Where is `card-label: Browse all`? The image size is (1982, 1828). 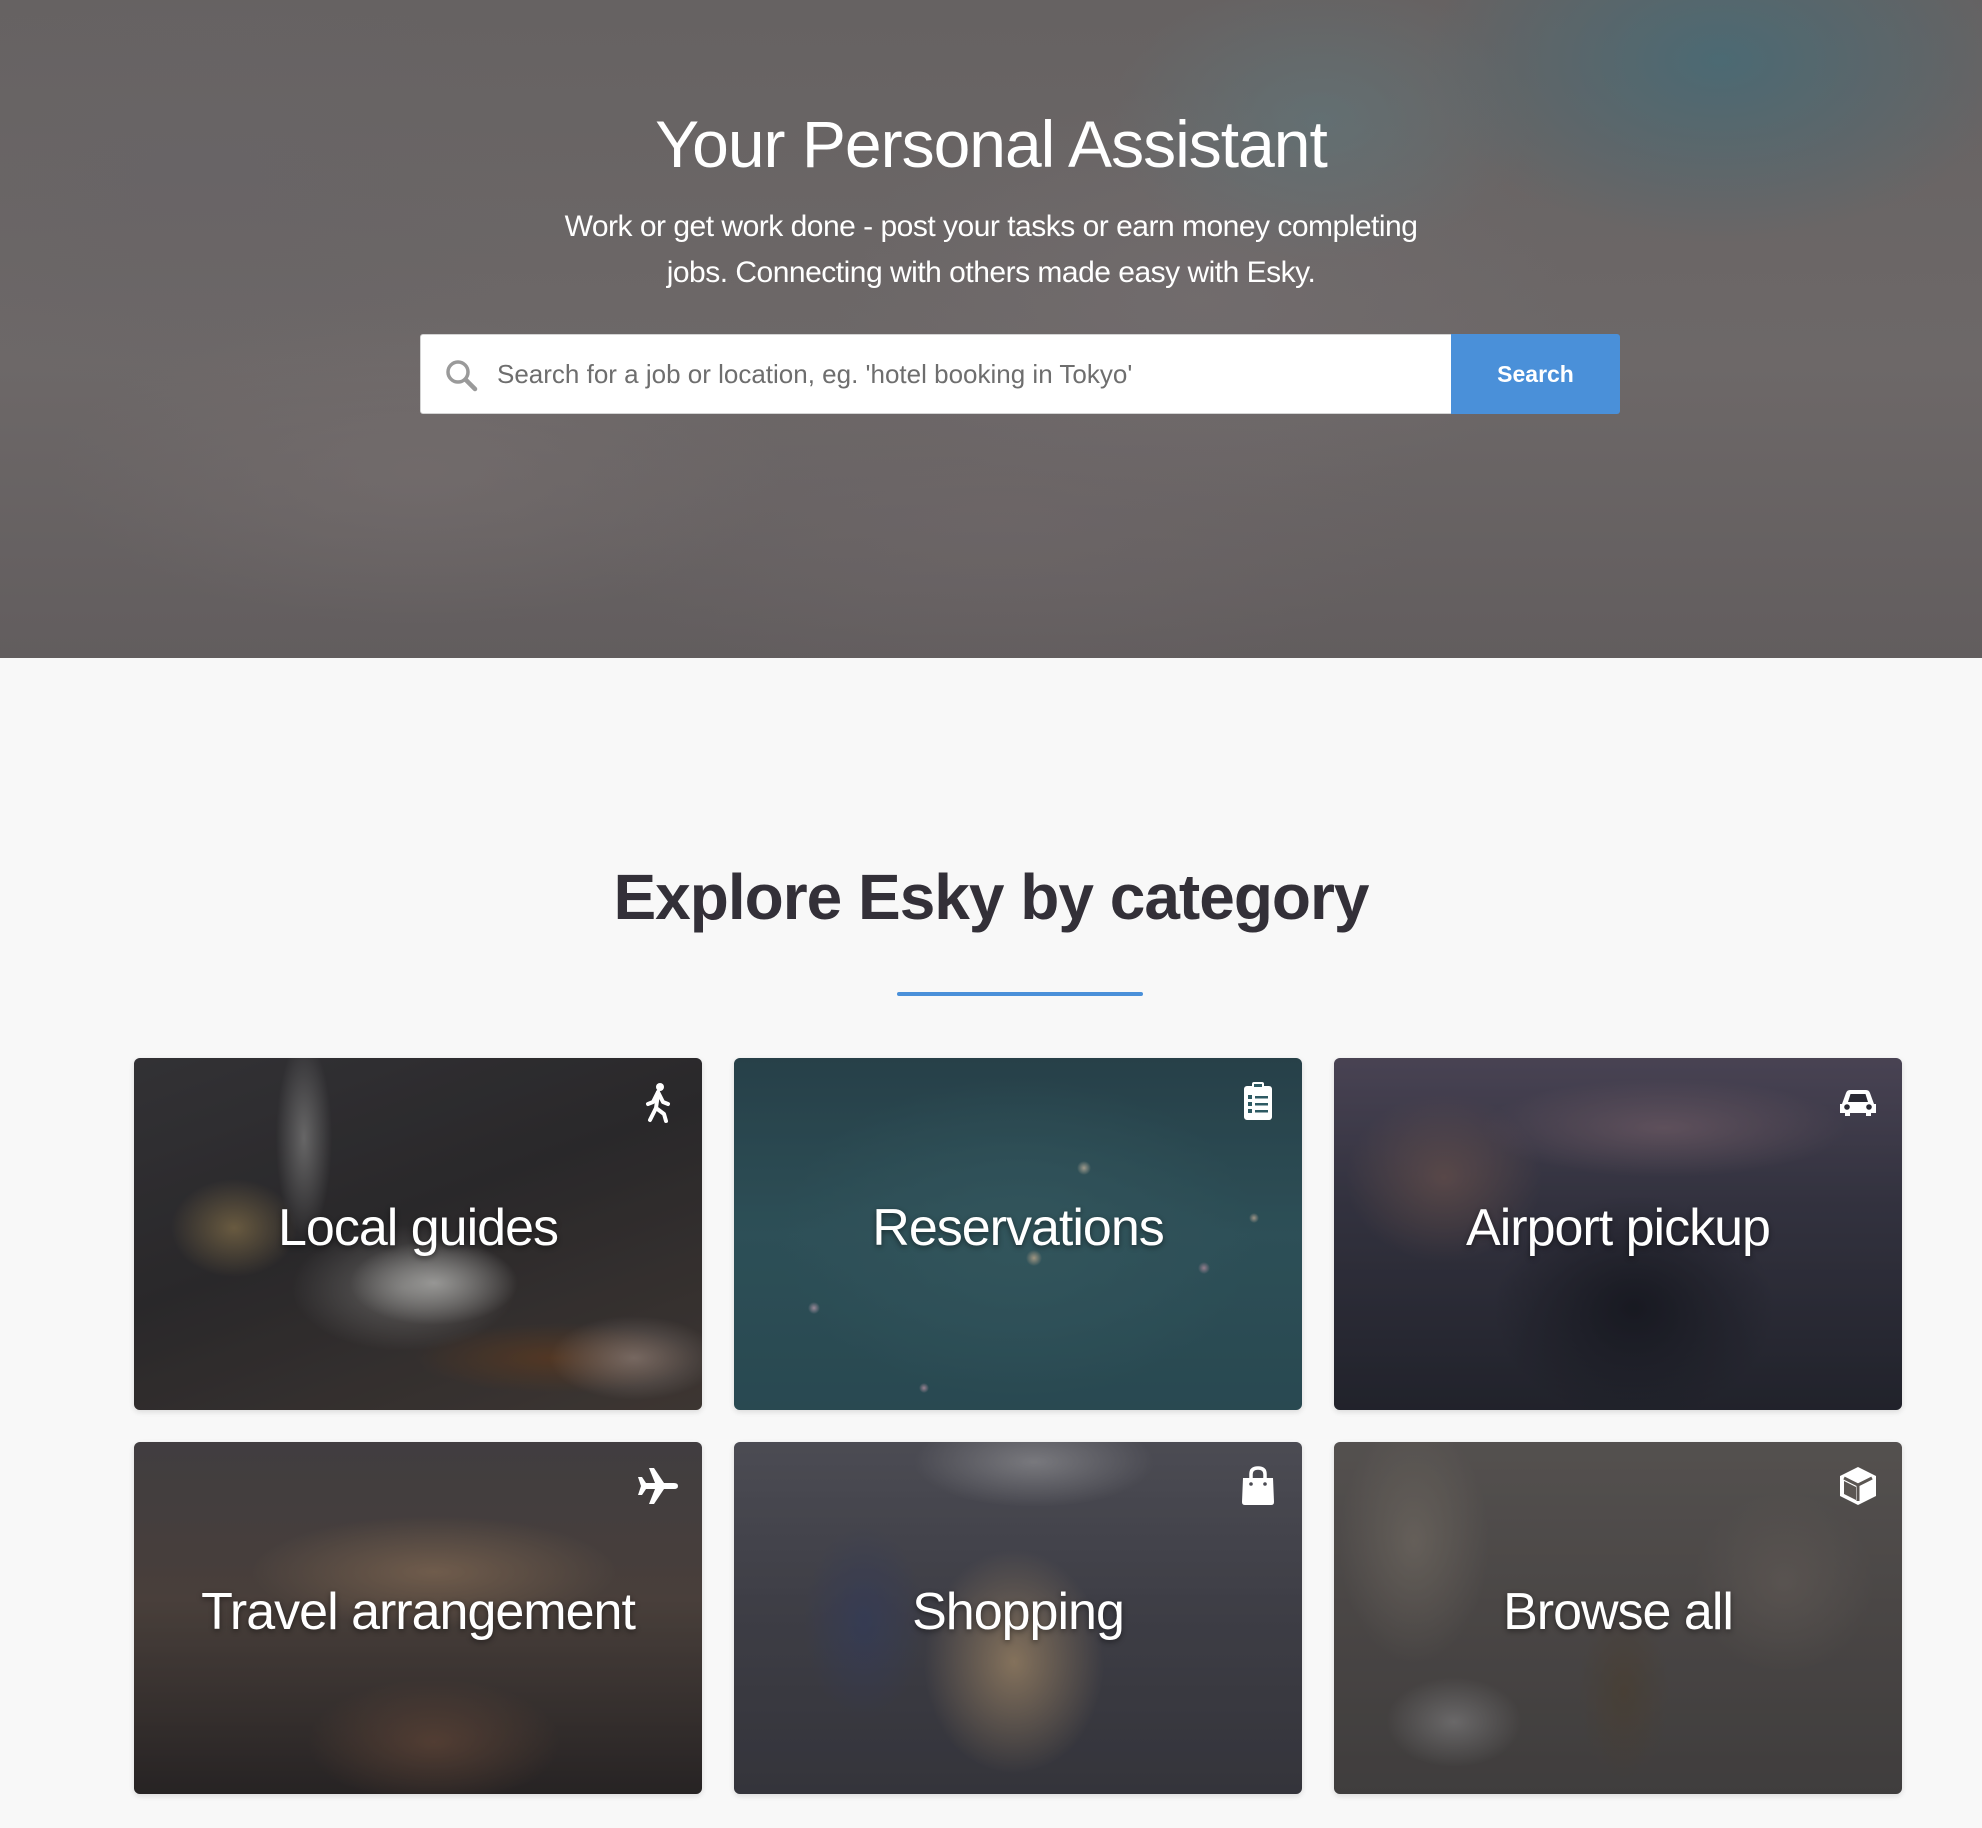 card-label: Browse all is located at coordinates (1618, 1612).